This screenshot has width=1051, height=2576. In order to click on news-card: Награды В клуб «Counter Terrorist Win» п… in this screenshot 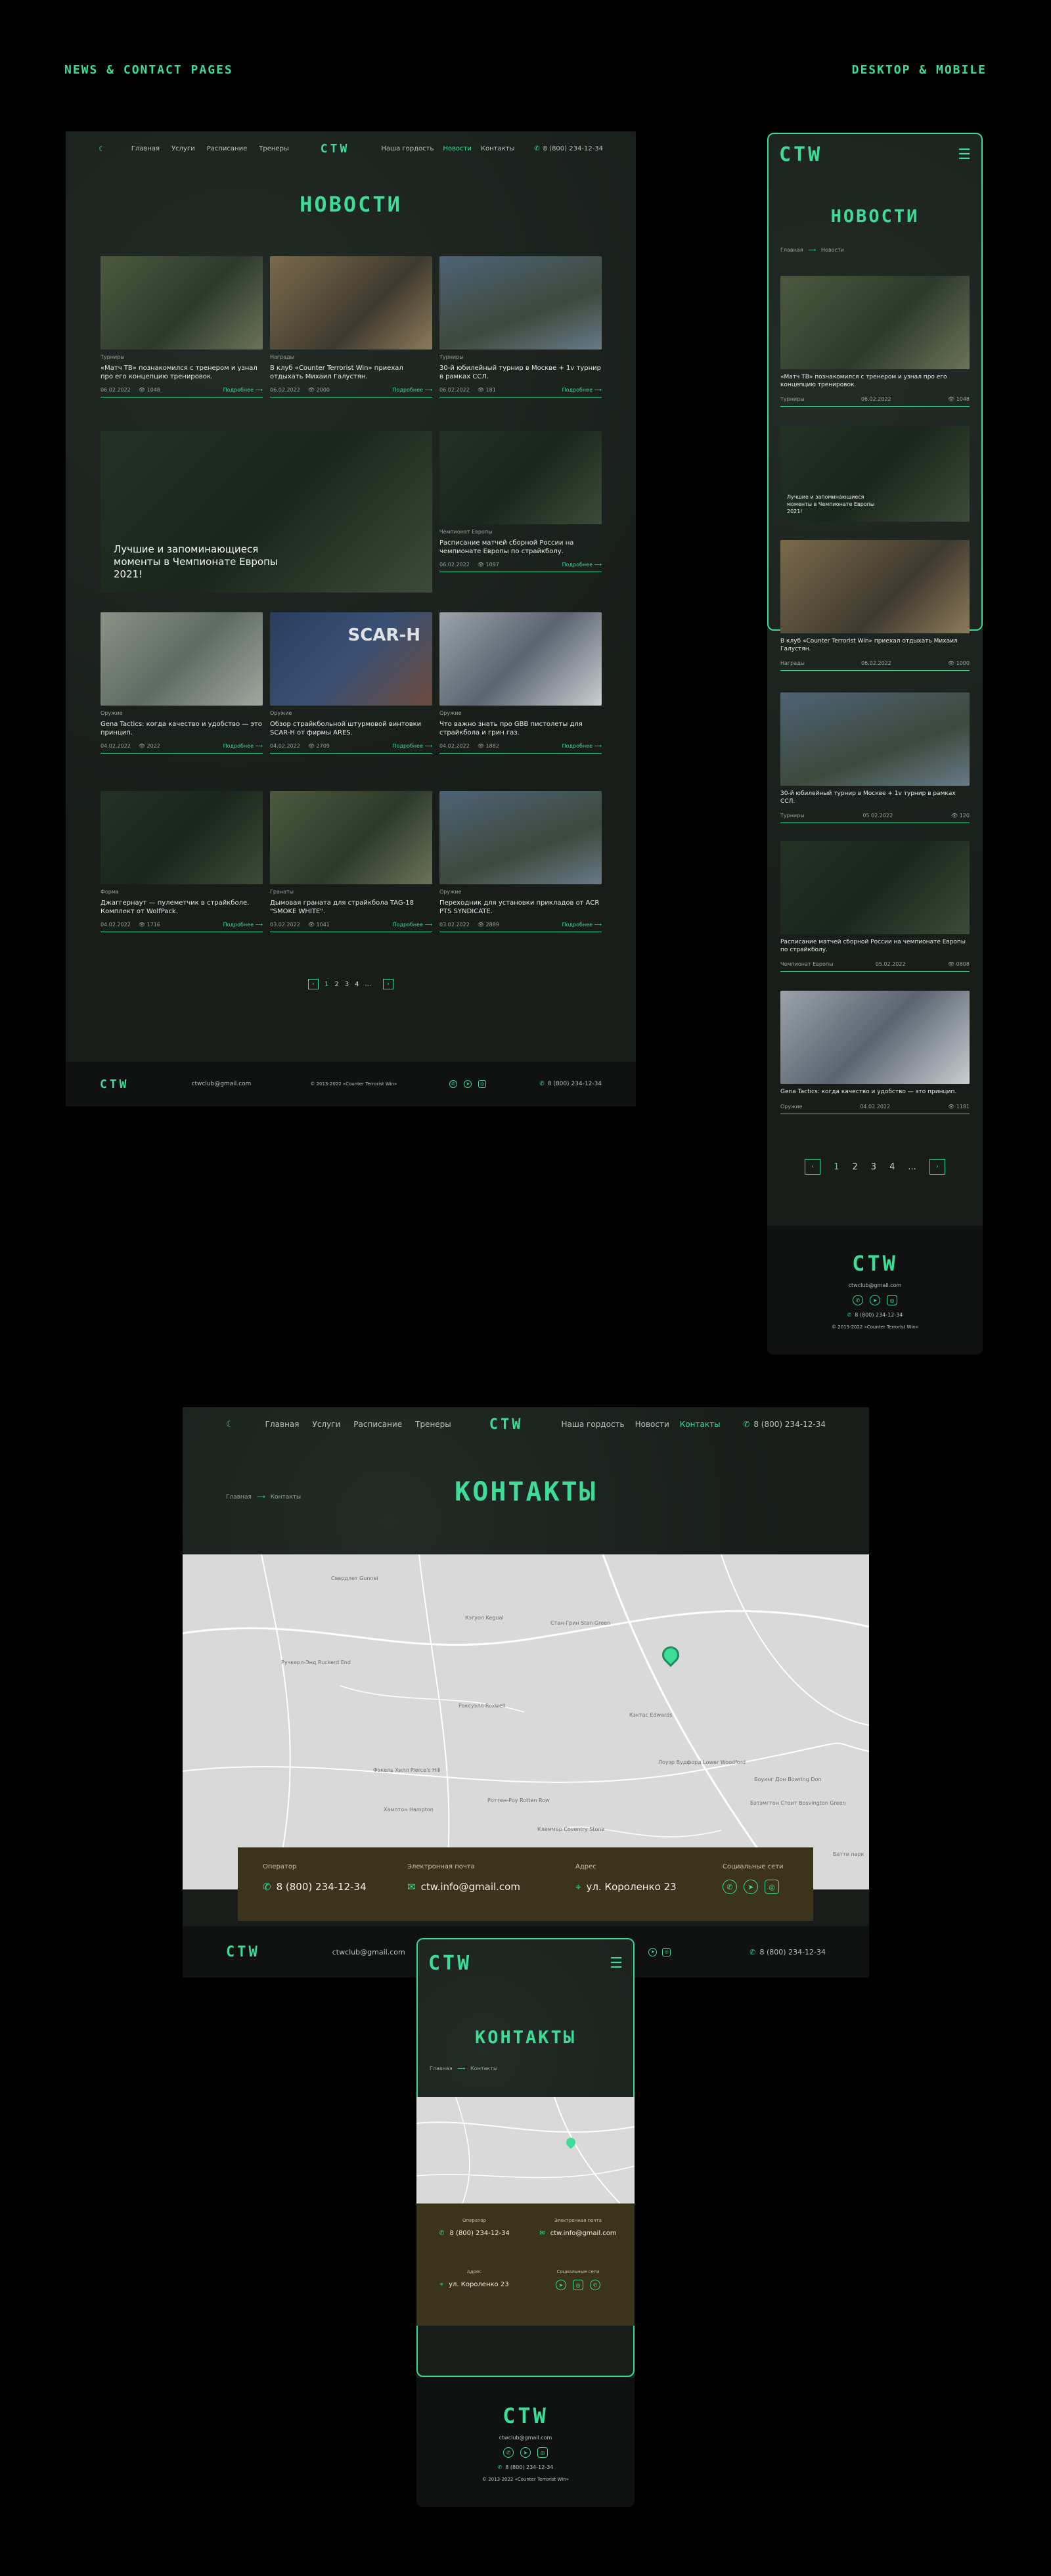, I will do `click(351, 326)`.